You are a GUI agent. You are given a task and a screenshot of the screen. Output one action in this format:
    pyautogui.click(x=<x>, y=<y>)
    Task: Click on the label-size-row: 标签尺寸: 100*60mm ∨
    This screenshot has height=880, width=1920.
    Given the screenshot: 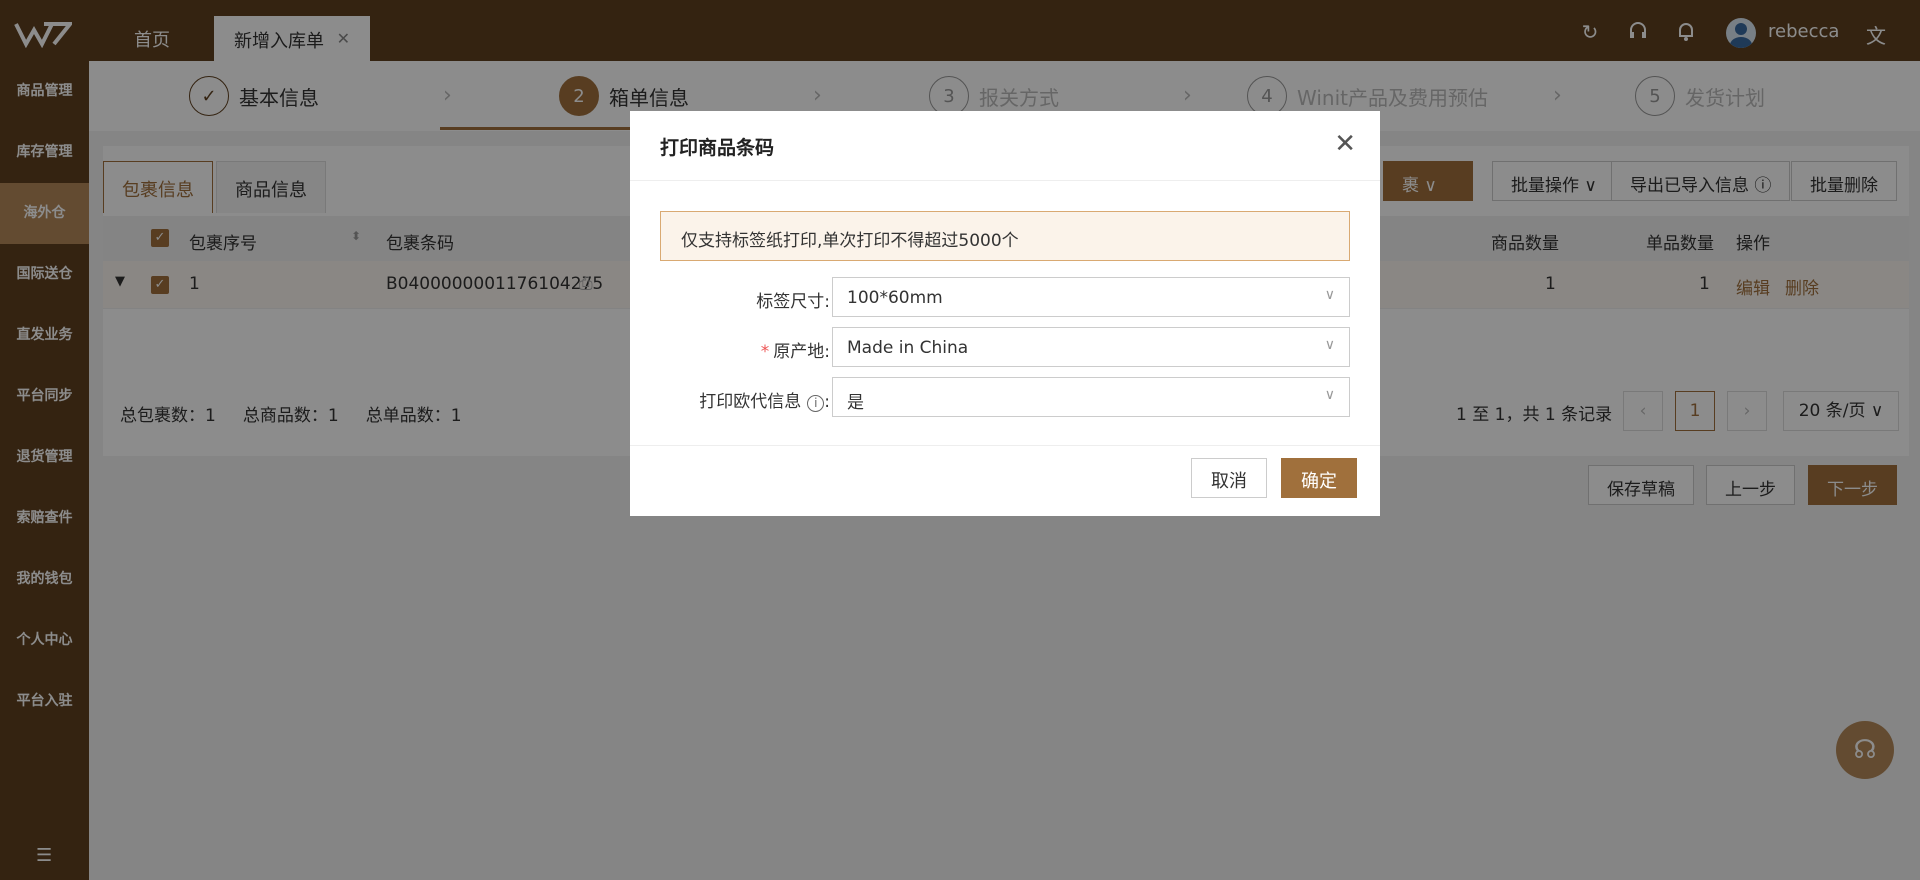 What is the action you would take?
    pyautogui.click(x=1005, y=297)
    